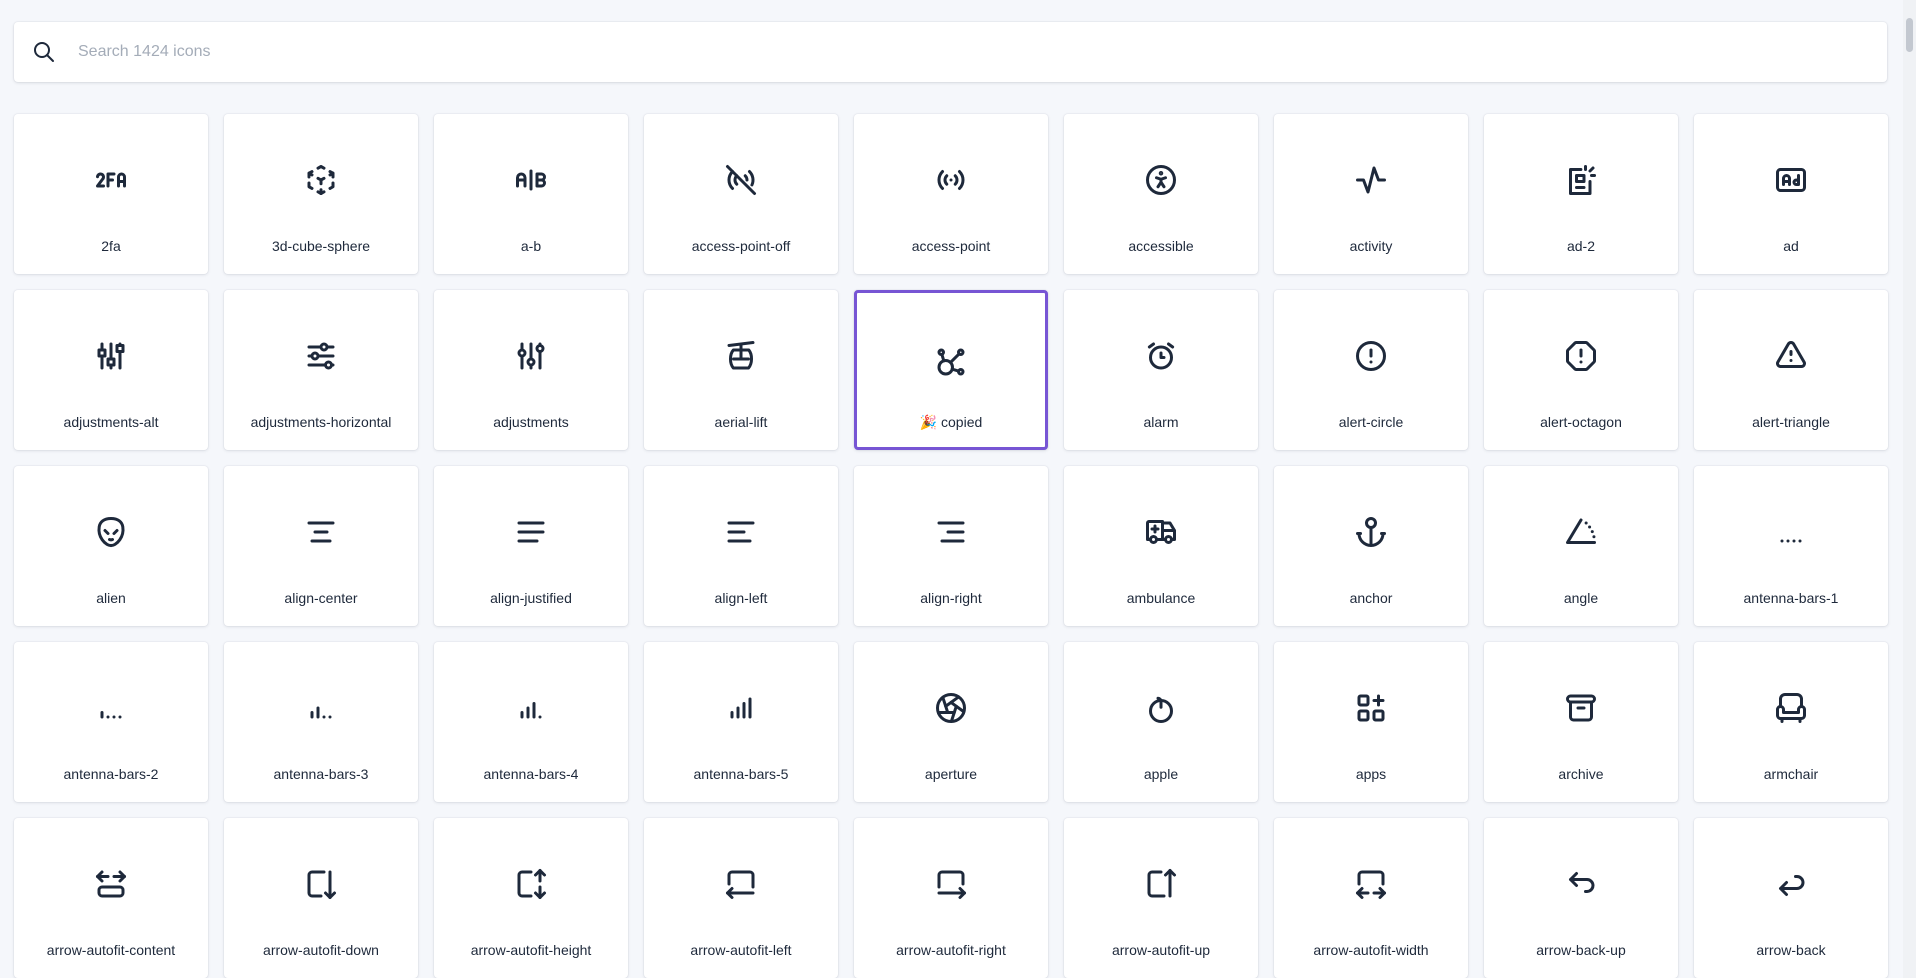 This screenshot has width=1916, height=978. What do you see at coordinates (741, 246) in the screenshot?
I see `icon-tile-label: access-point-off` at bounding box center [741, 246].